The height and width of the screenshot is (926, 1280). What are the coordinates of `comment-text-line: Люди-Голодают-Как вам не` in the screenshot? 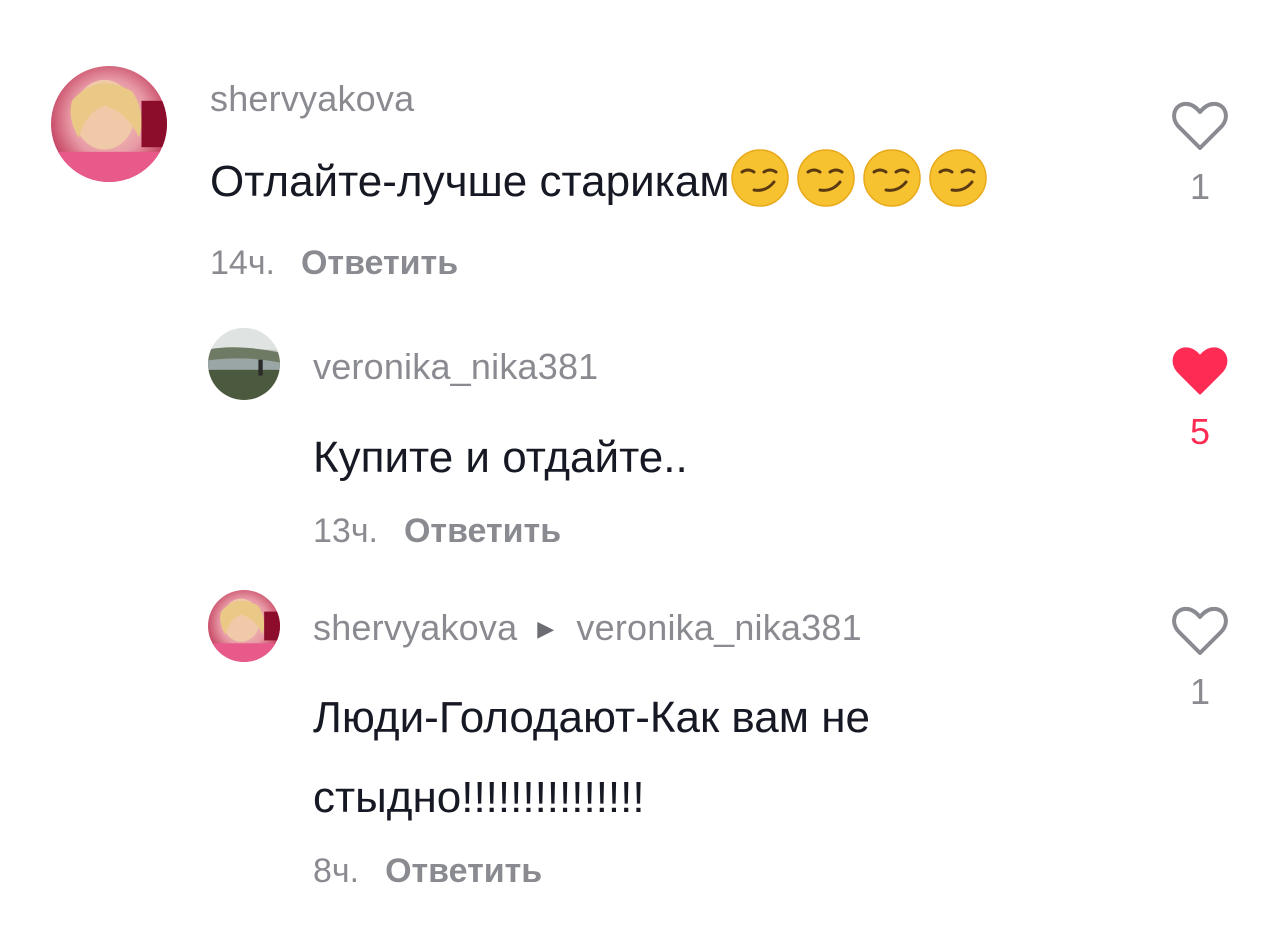 It's located at (592, 717).